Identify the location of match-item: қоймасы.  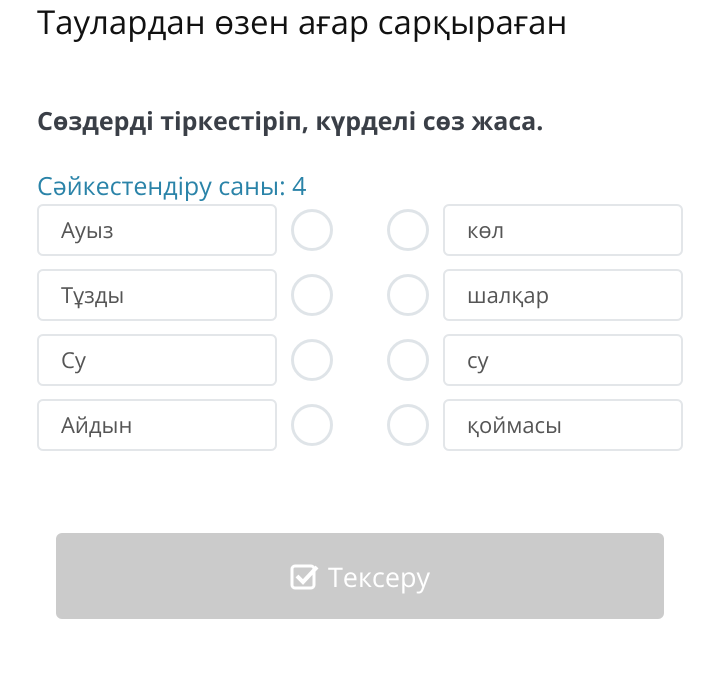
(563, 425).